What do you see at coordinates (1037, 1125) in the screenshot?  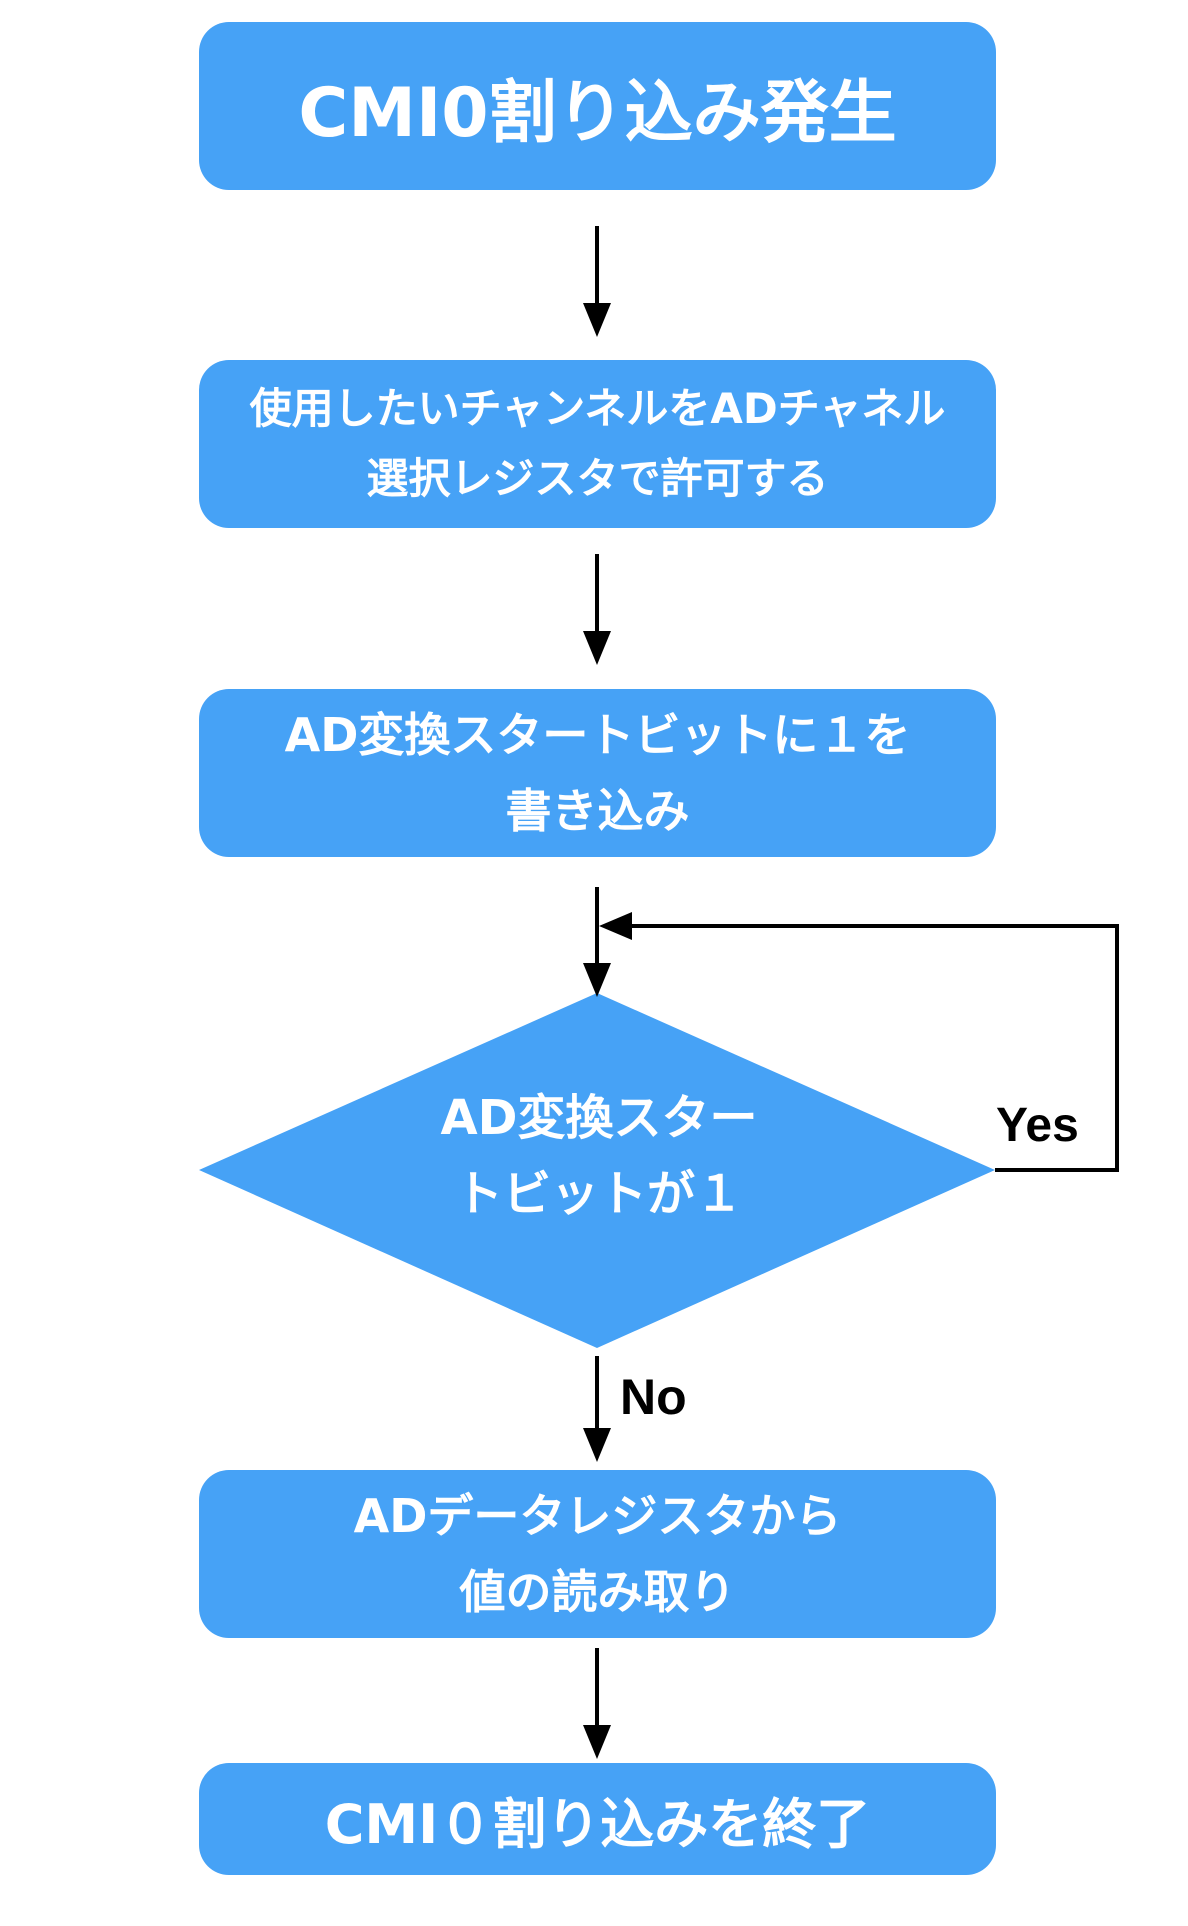 I see `yes-edge-label: Yes` at bounding box center [1037, 1125].